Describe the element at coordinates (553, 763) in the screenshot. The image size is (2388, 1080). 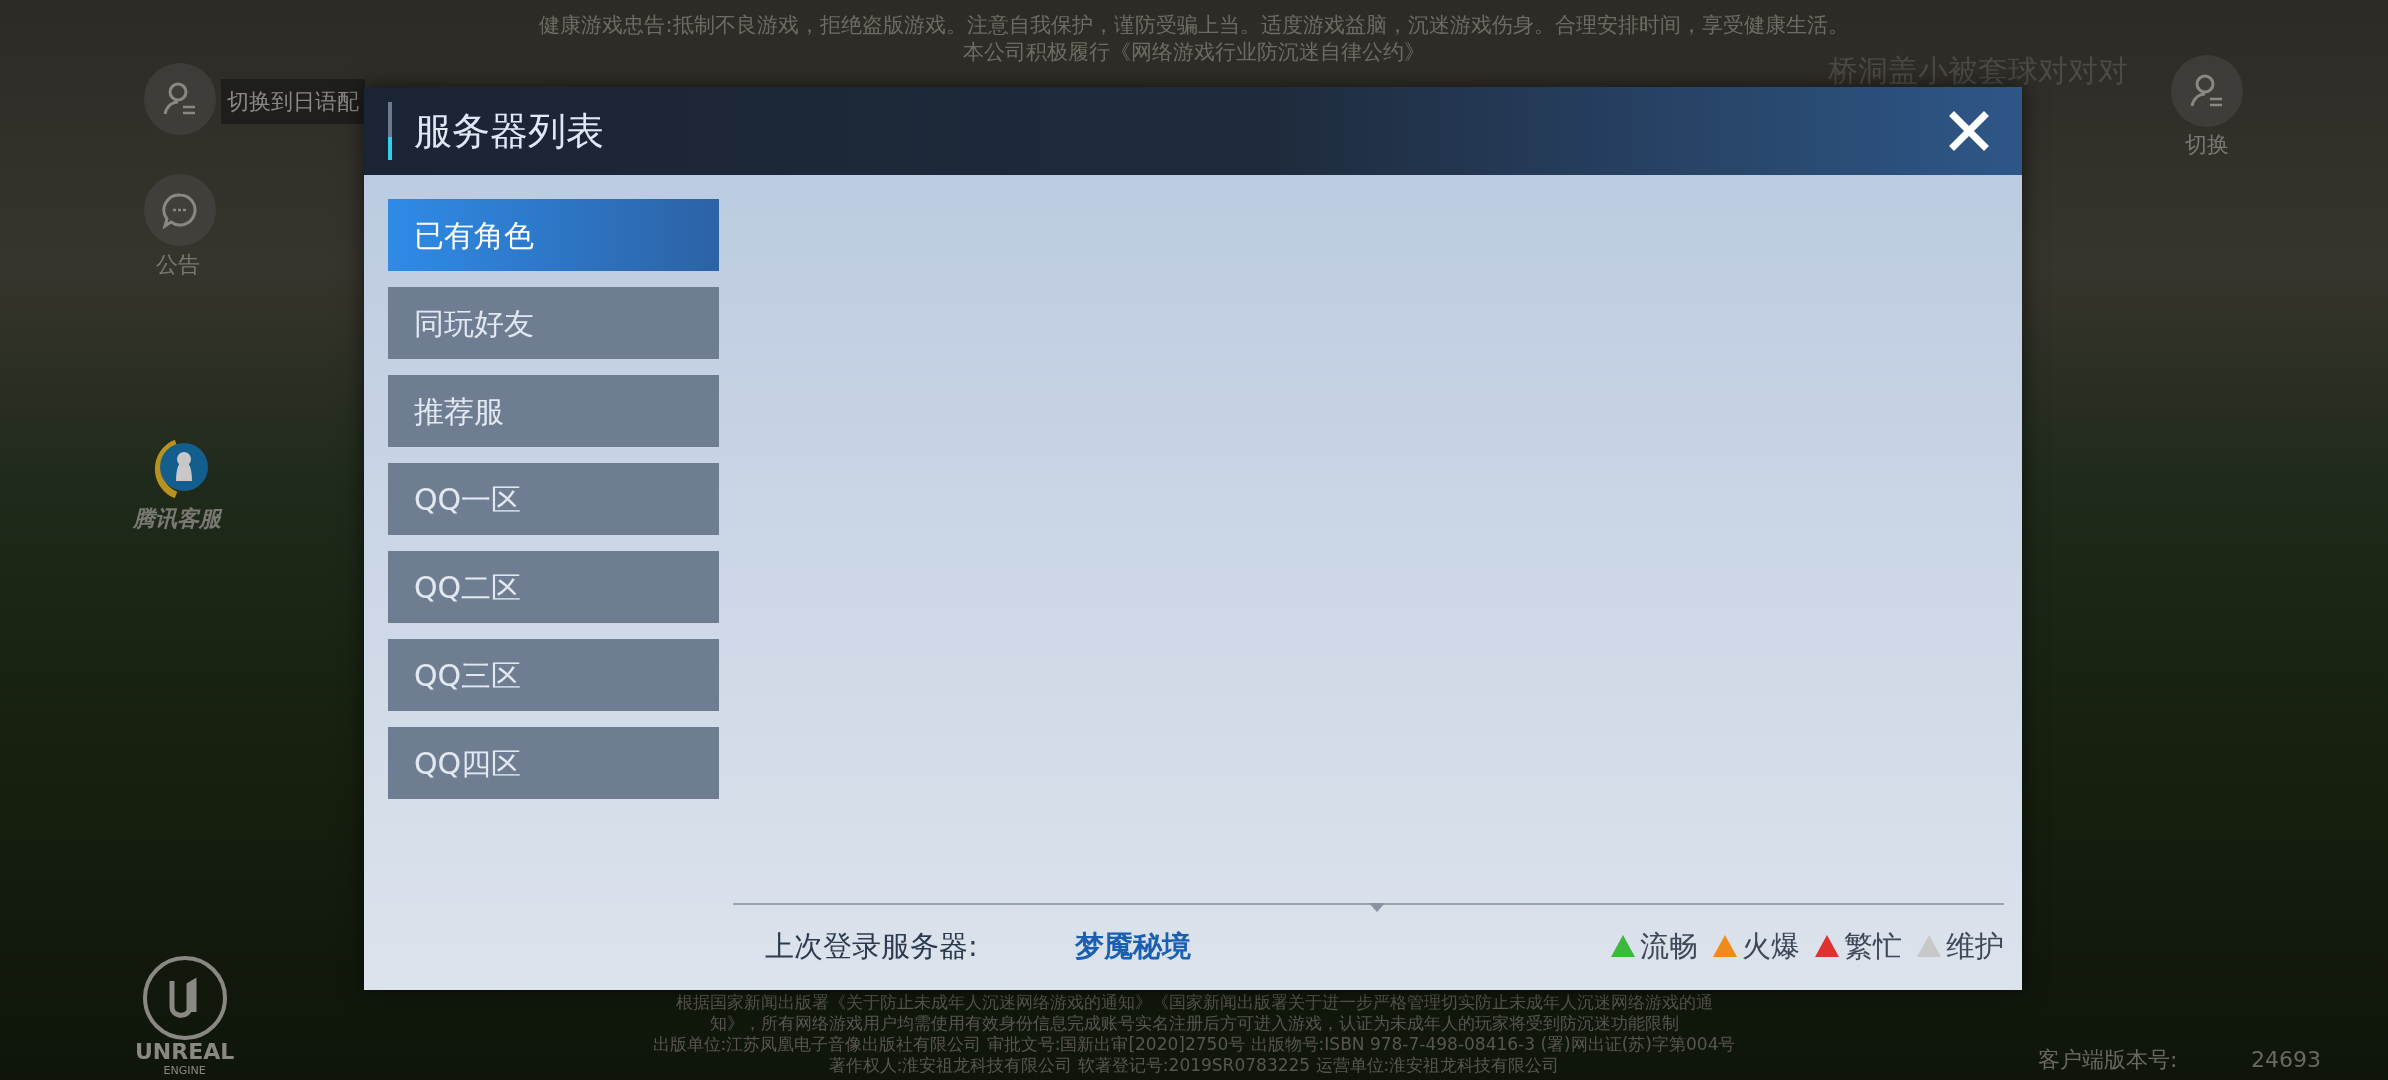
I see `server-category-tab: QQ四区` at that location.